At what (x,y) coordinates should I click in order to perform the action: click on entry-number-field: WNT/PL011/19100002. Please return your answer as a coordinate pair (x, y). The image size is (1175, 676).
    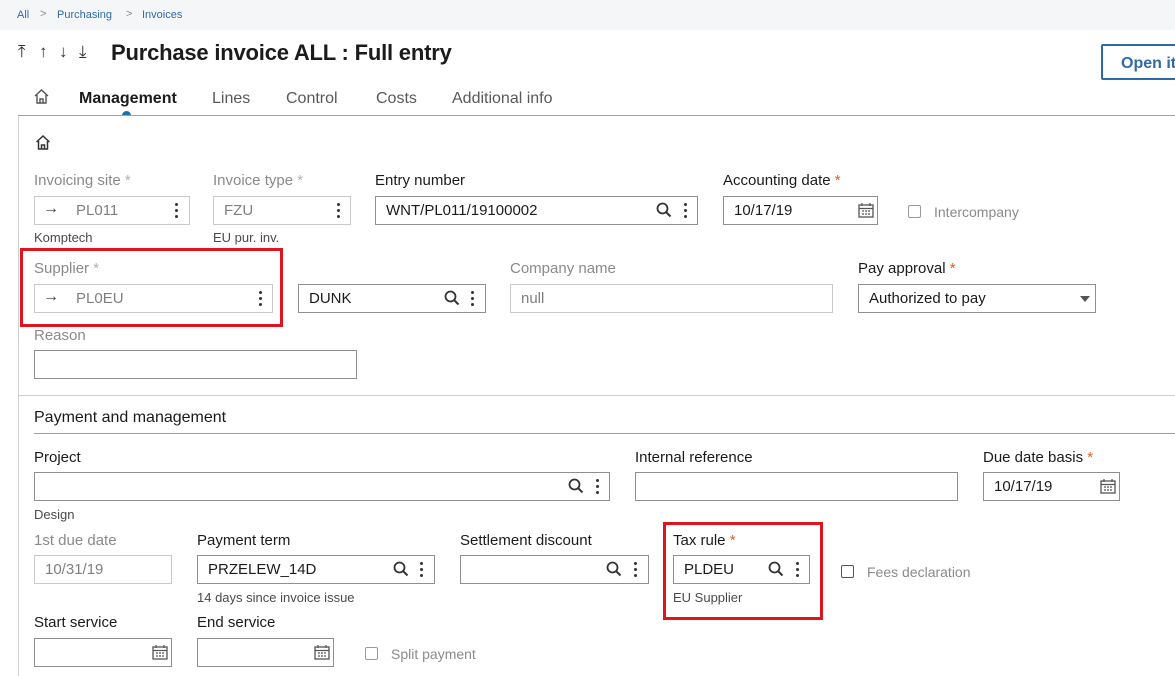
    Looking at the image, I should click on (536, 210).